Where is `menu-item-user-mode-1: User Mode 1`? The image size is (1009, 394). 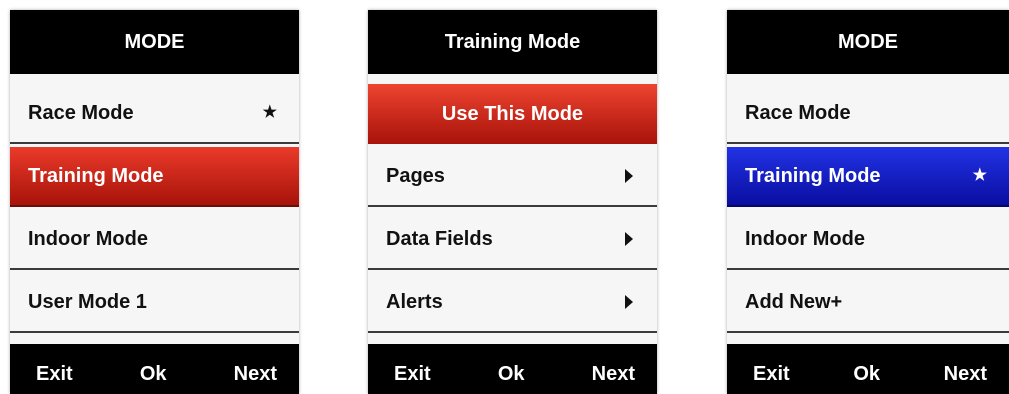 menu-item-user-mode-1: User Mode 1 is located at coordinates (154, 303).